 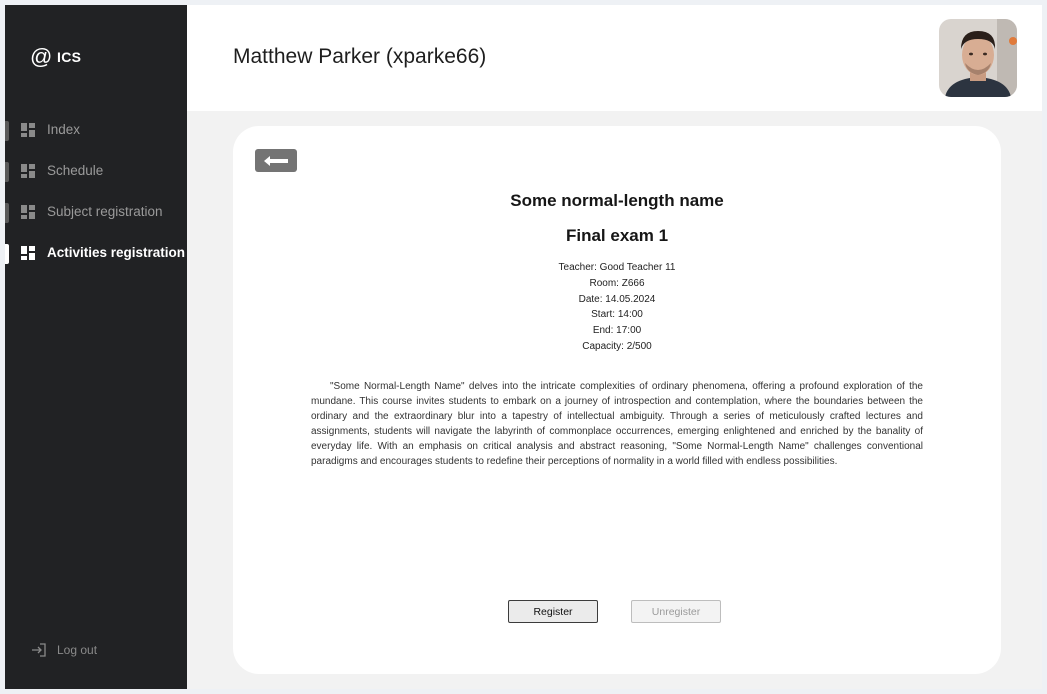 What do you see at coordinates (617, 315) in the screenshot?
I see `start-info: Start: 14:00` at bounding box center [617, 315].